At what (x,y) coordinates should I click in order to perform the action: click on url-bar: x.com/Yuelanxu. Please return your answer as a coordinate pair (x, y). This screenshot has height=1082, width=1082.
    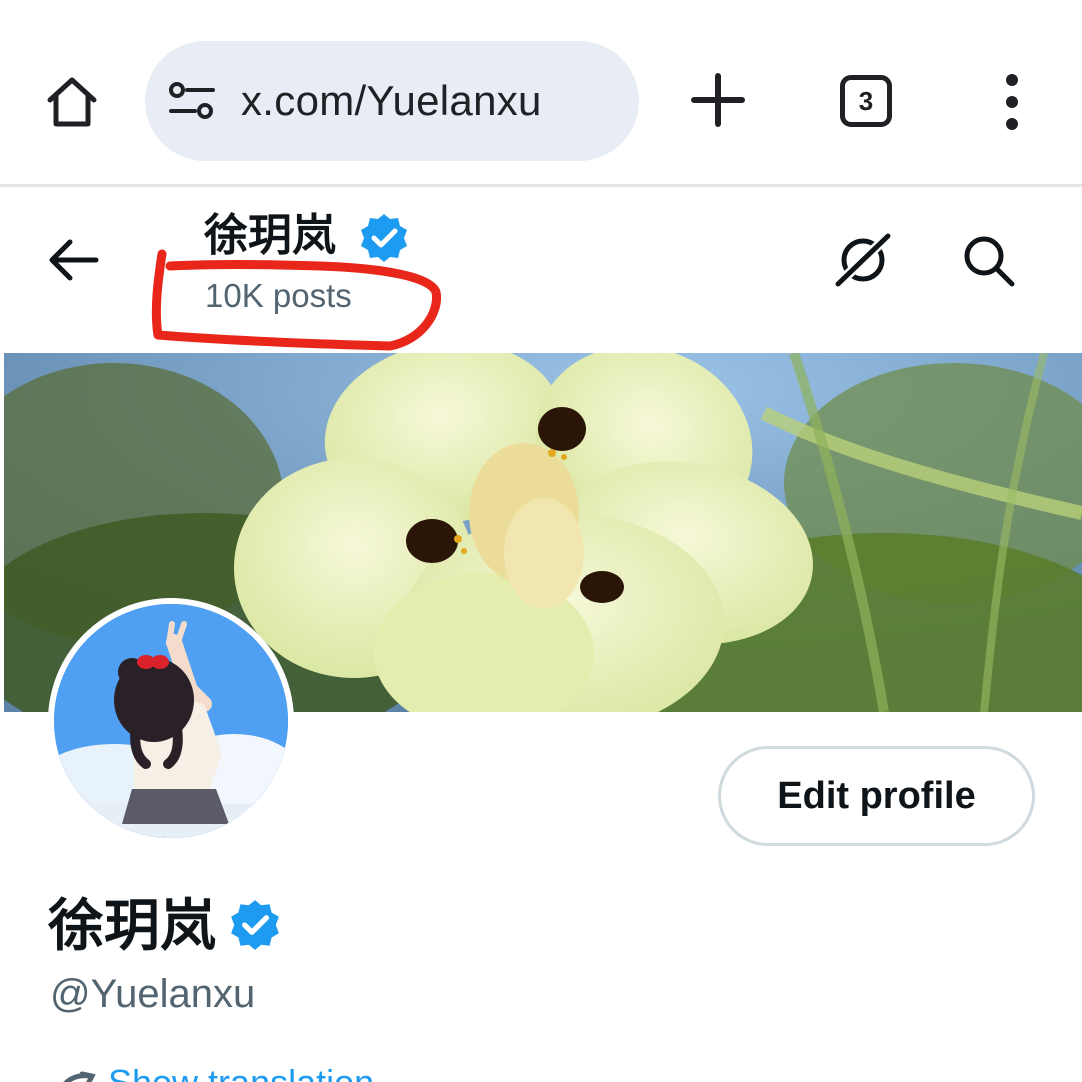
    Looking at the image, I should click on (392, 101).